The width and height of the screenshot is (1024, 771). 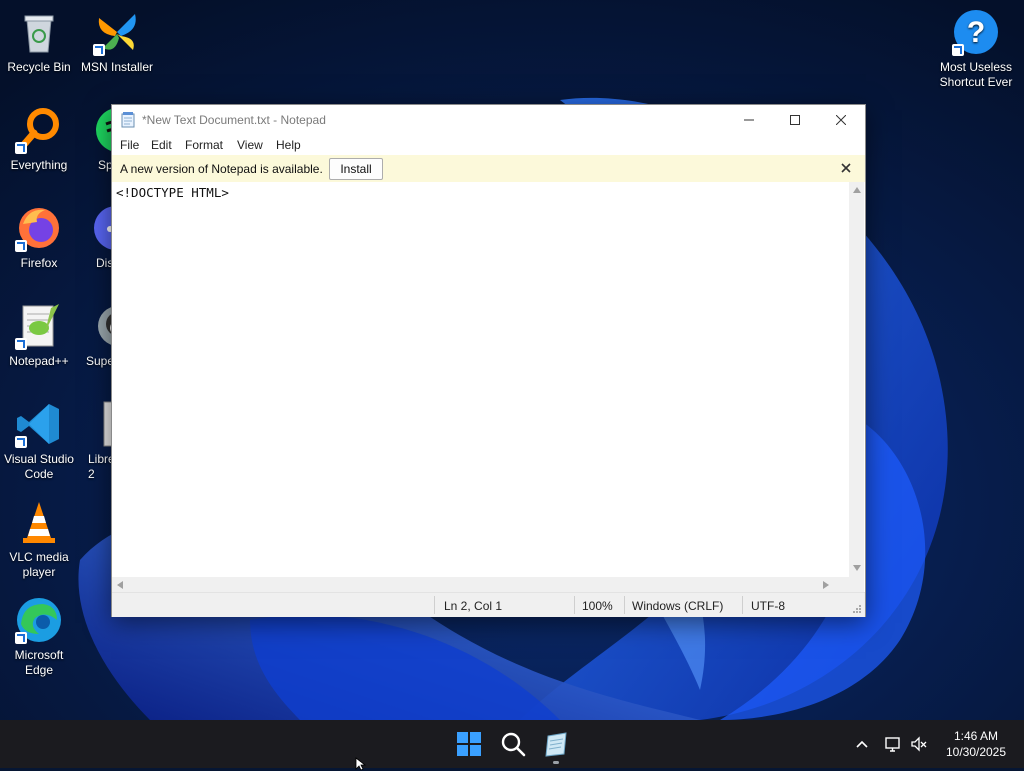 I want to click on desktop-icon-label: Libre 2, so click(x=99, y=466).